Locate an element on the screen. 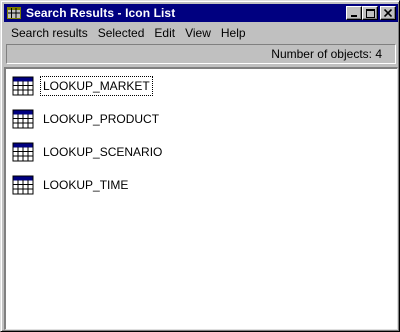  menu-view: View is located at coordinates (198, 33).